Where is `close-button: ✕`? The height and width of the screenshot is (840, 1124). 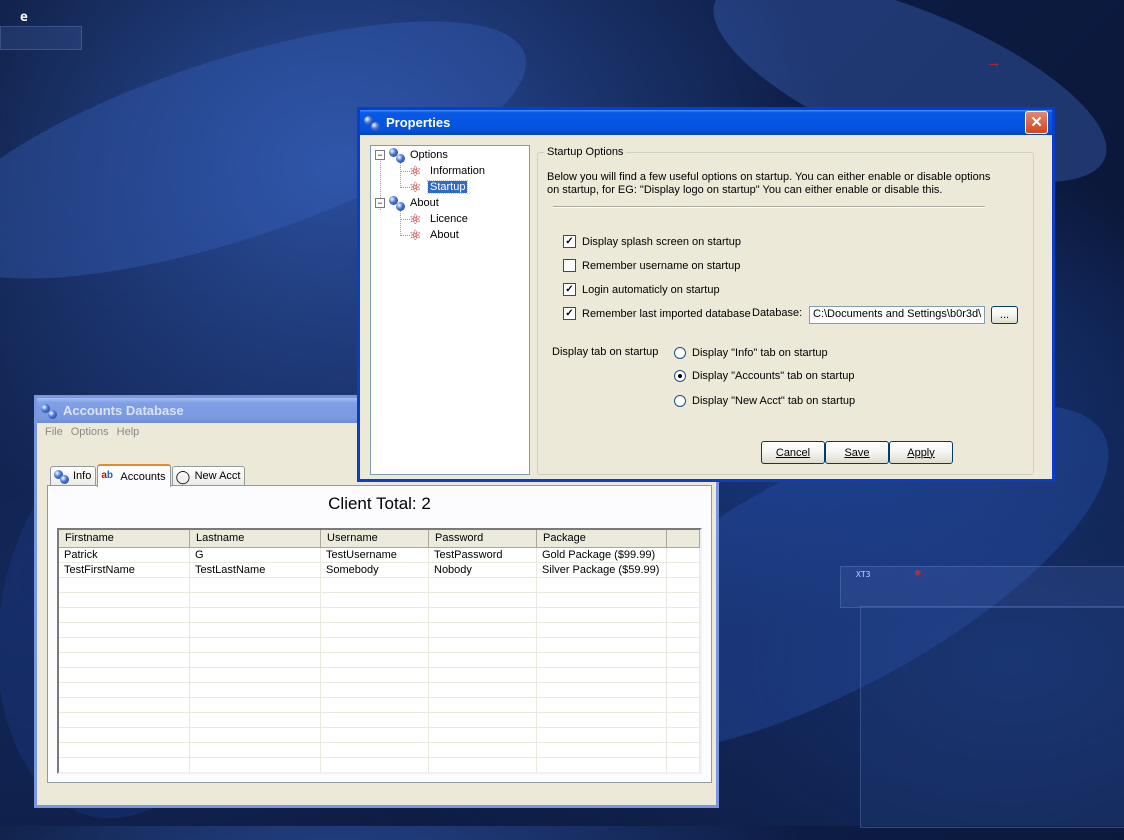
close-button: ✕ is located at coordinates (1036, 122).